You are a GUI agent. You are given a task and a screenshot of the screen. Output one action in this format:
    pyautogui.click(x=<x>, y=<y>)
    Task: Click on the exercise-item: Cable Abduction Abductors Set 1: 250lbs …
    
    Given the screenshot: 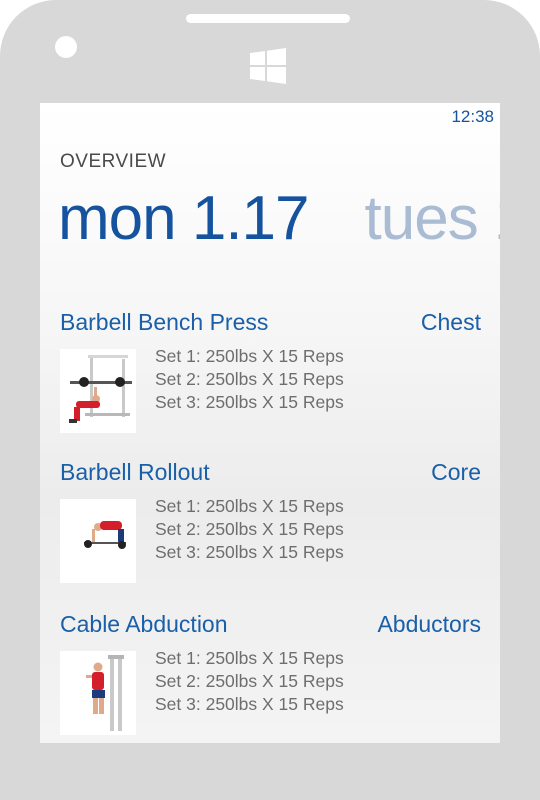 What is the action you would take?
    pyautogui.click(x=270, y=673)
    